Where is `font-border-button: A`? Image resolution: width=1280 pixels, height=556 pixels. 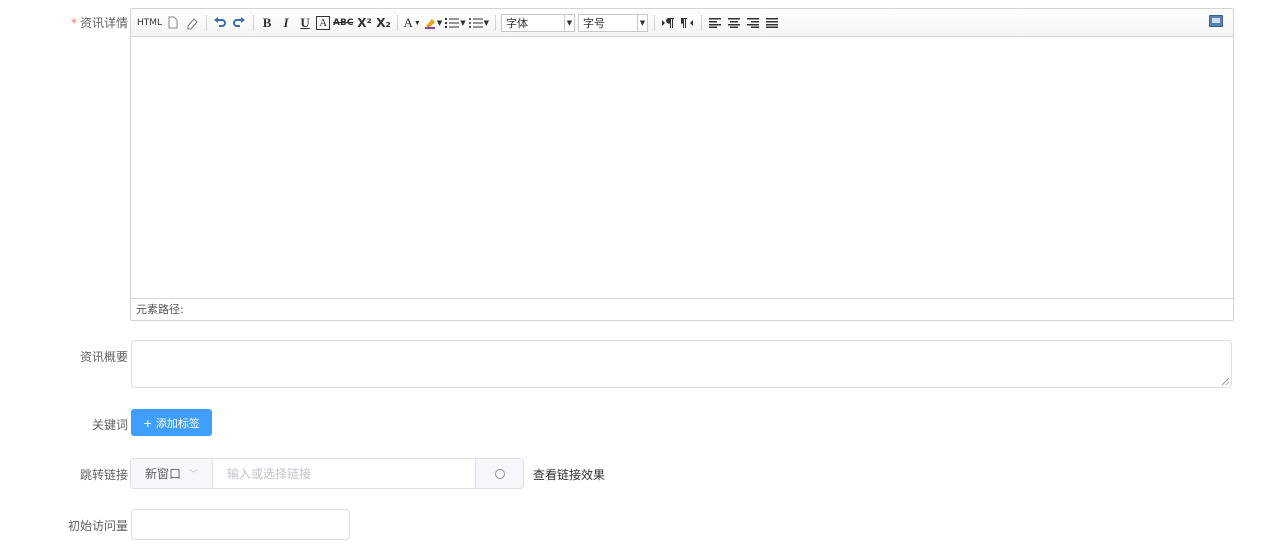
font-border-button: A is located at coordinates (323, 22).